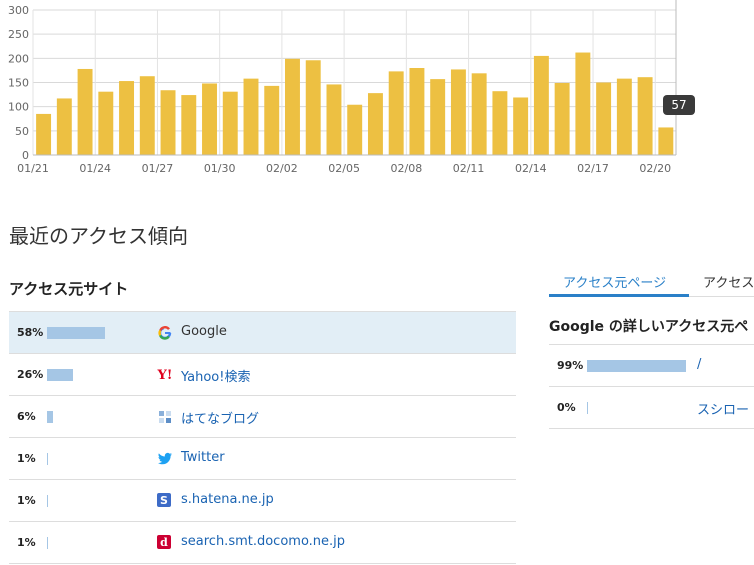 This screenshot has height=565, width=754. I want to click on source-name: はてなブログ, so click(220, 417).